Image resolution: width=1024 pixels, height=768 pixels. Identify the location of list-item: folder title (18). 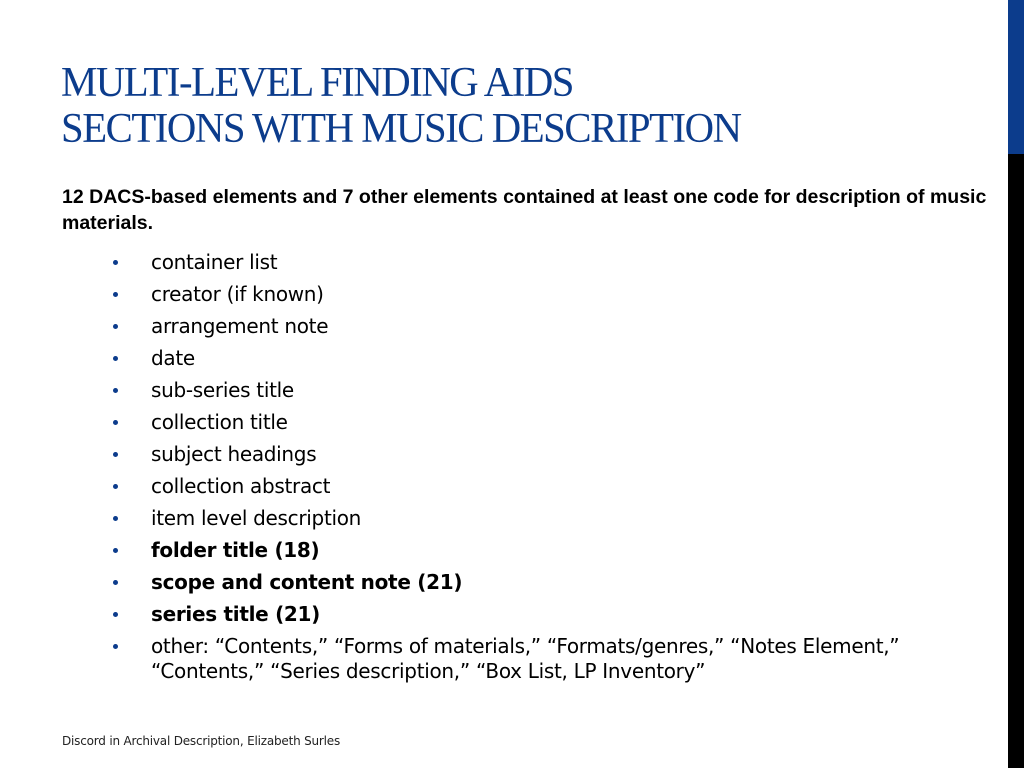
(530, 550).